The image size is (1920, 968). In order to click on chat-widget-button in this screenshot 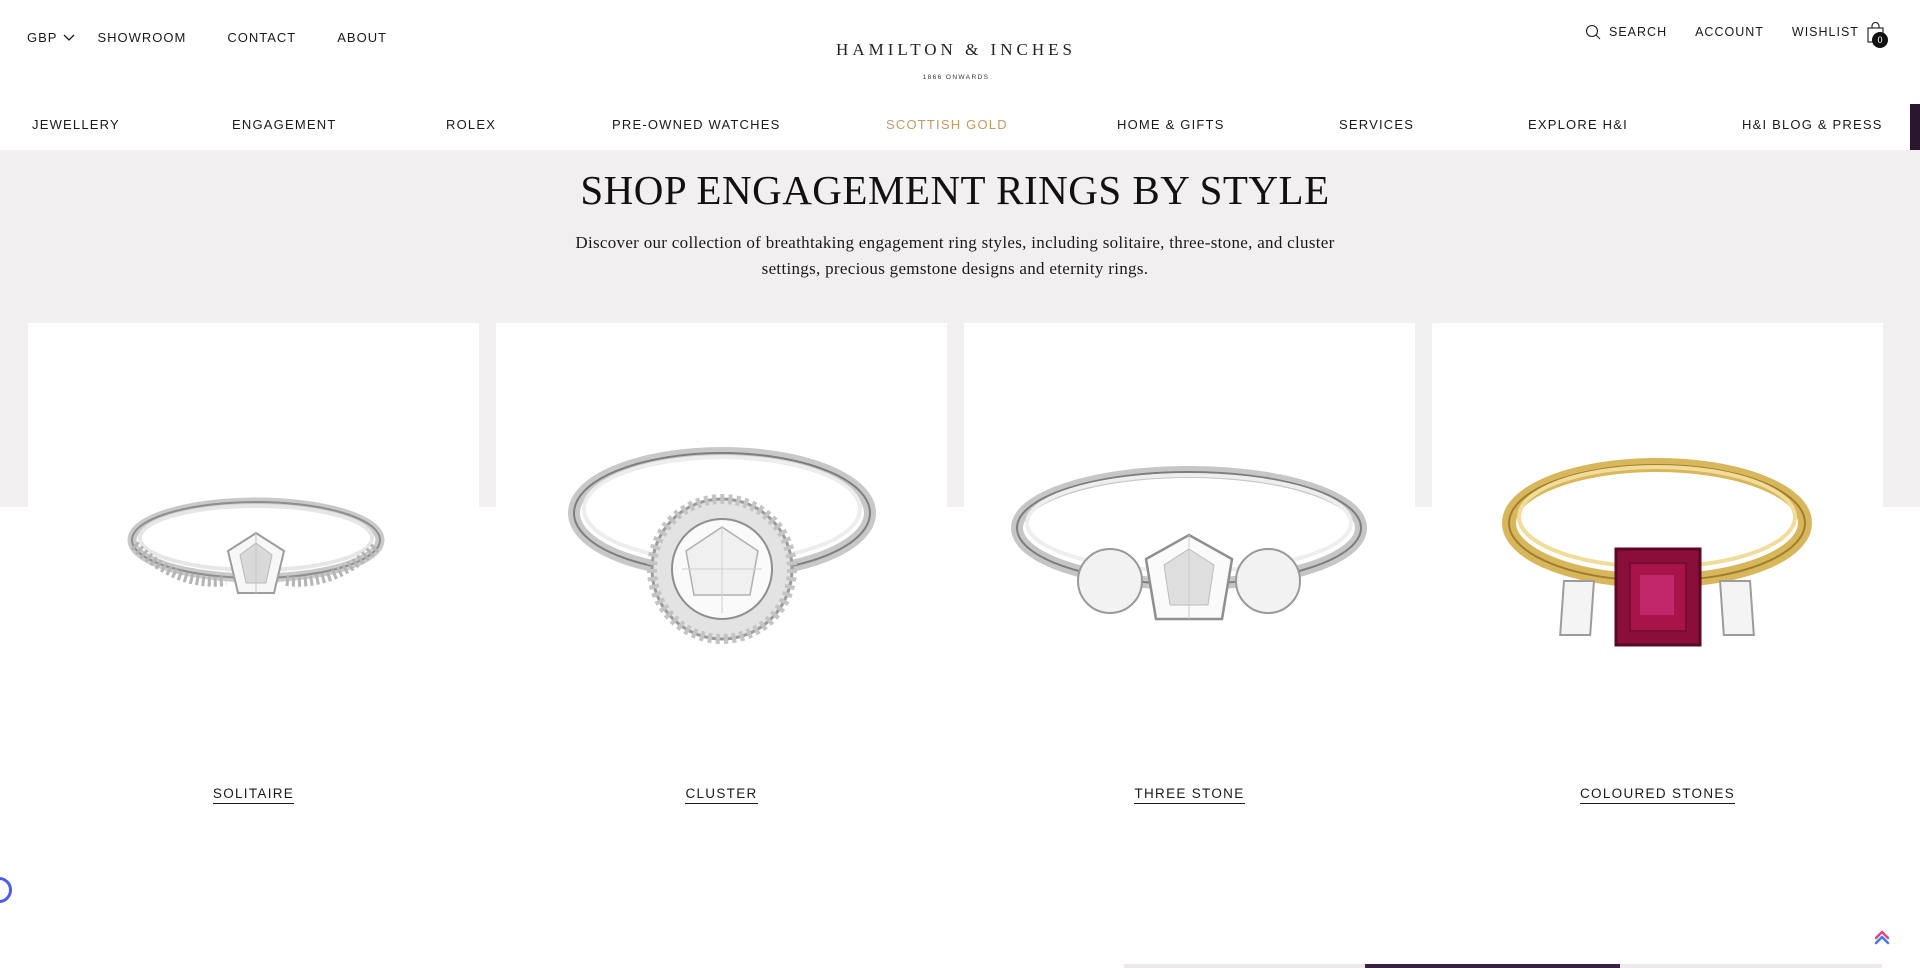, I will do `click(6, 890)`.